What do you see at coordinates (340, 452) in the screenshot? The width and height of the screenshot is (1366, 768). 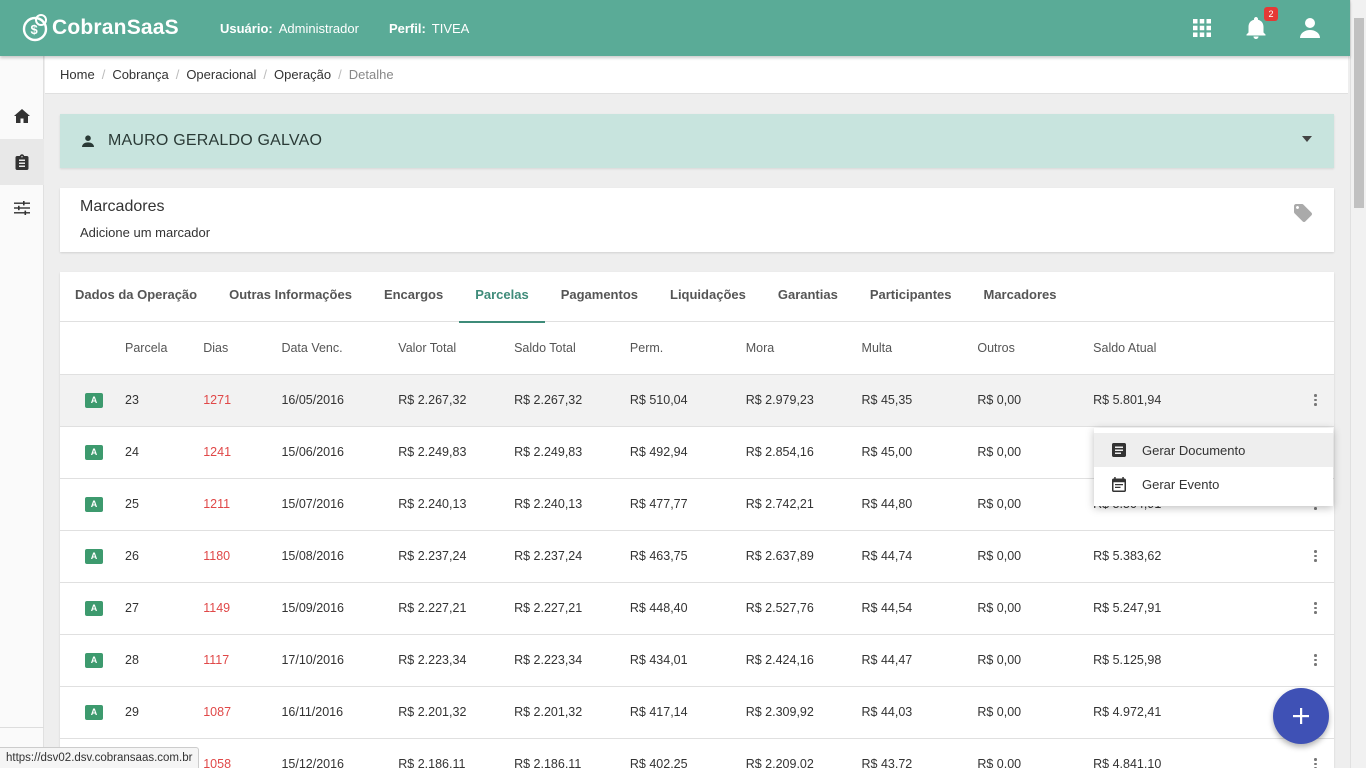 I see `cell-venc: 15/06/2016` at bounding box center [340, 452].